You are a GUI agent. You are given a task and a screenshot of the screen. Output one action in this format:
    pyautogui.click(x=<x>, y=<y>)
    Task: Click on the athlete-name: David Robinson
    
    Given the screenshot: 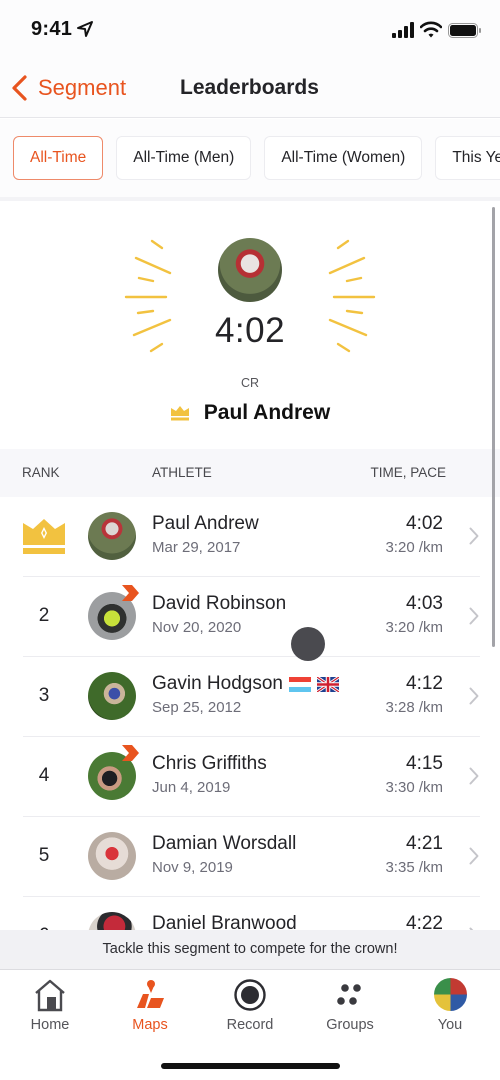 What is the action you would take?
    pyautogui.click(x=219, y=604)
    